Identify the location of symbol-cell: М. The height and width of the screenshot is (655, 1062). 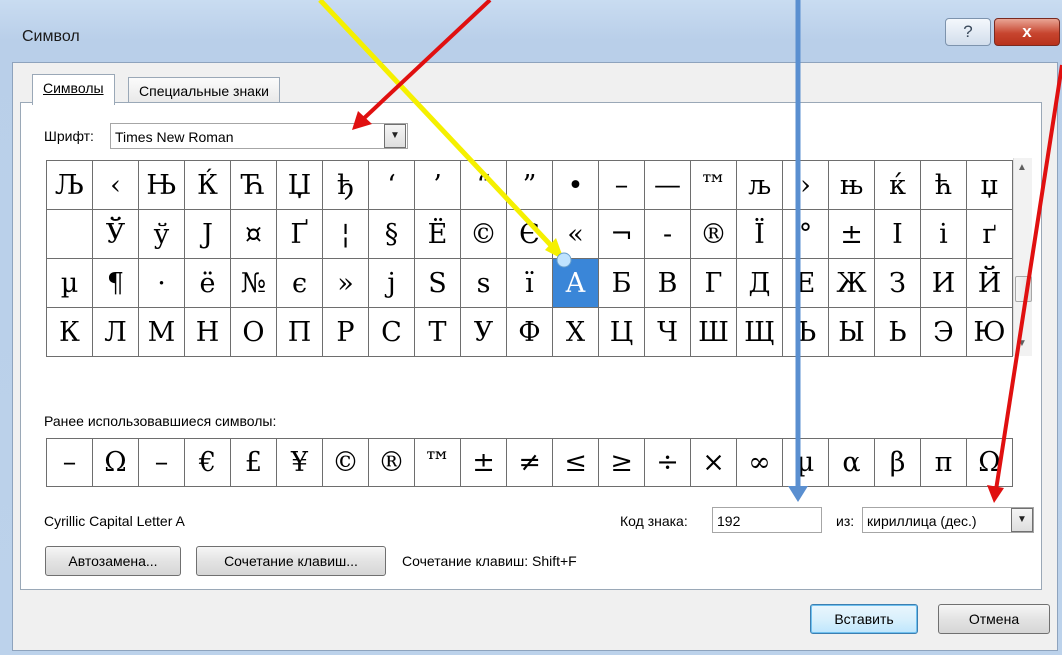
(162, 332).